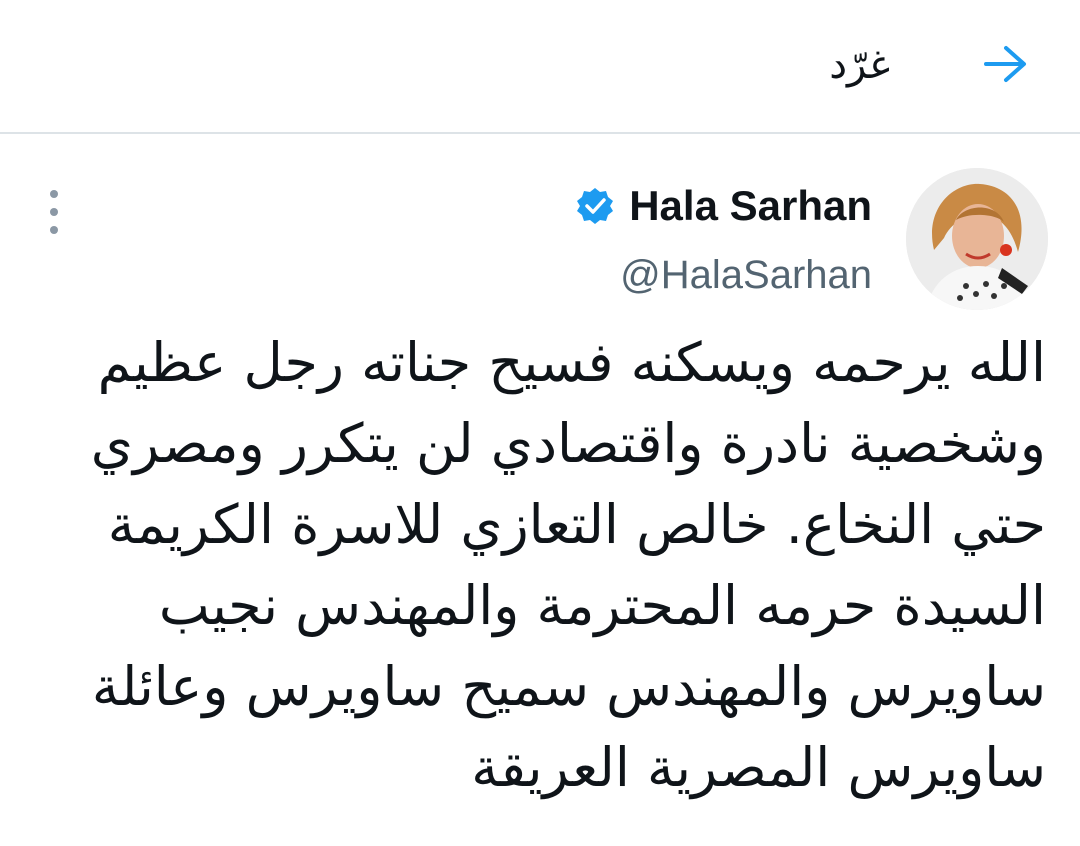 This screenshot has width=1080, height=846. I want to click on arrow-right-icon, so click(1006, 66).